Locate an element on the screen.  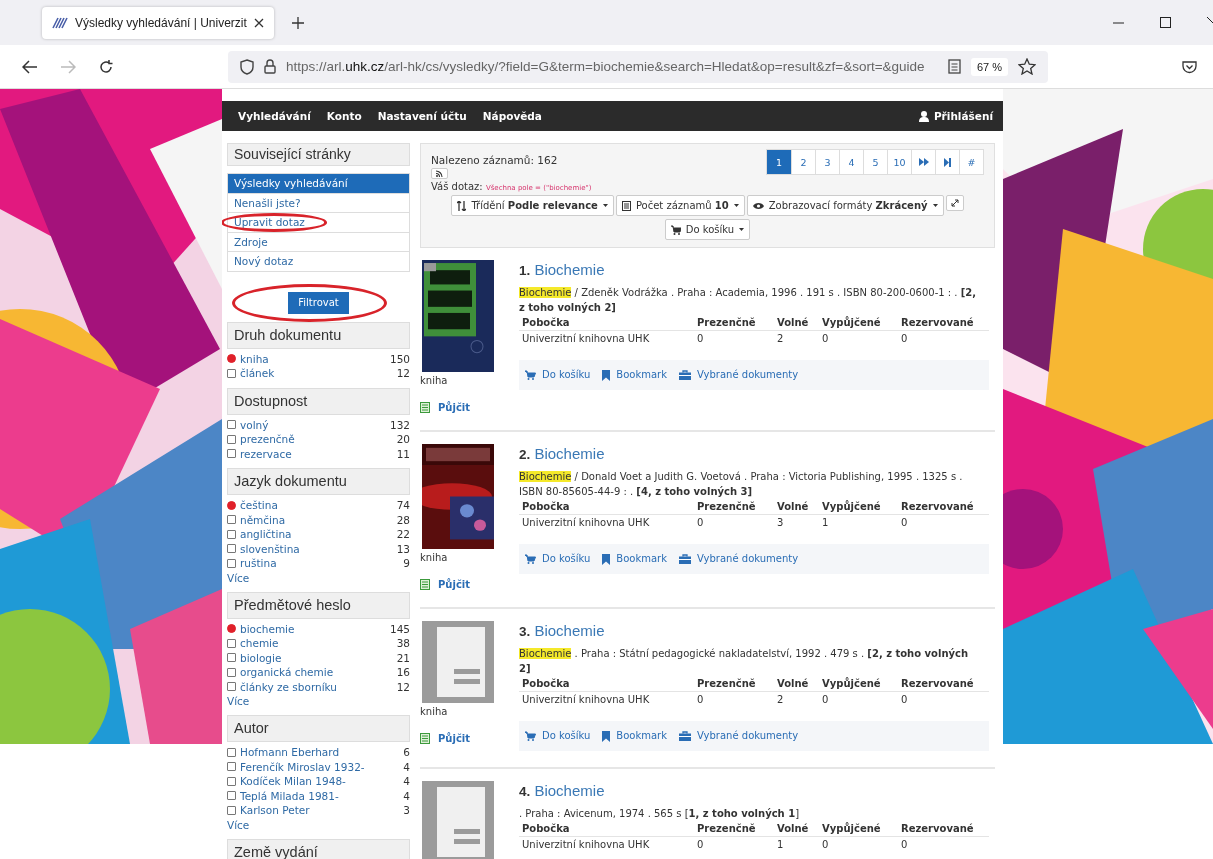
nav-link: Vyhledávání is located at coordinates (274, 116).